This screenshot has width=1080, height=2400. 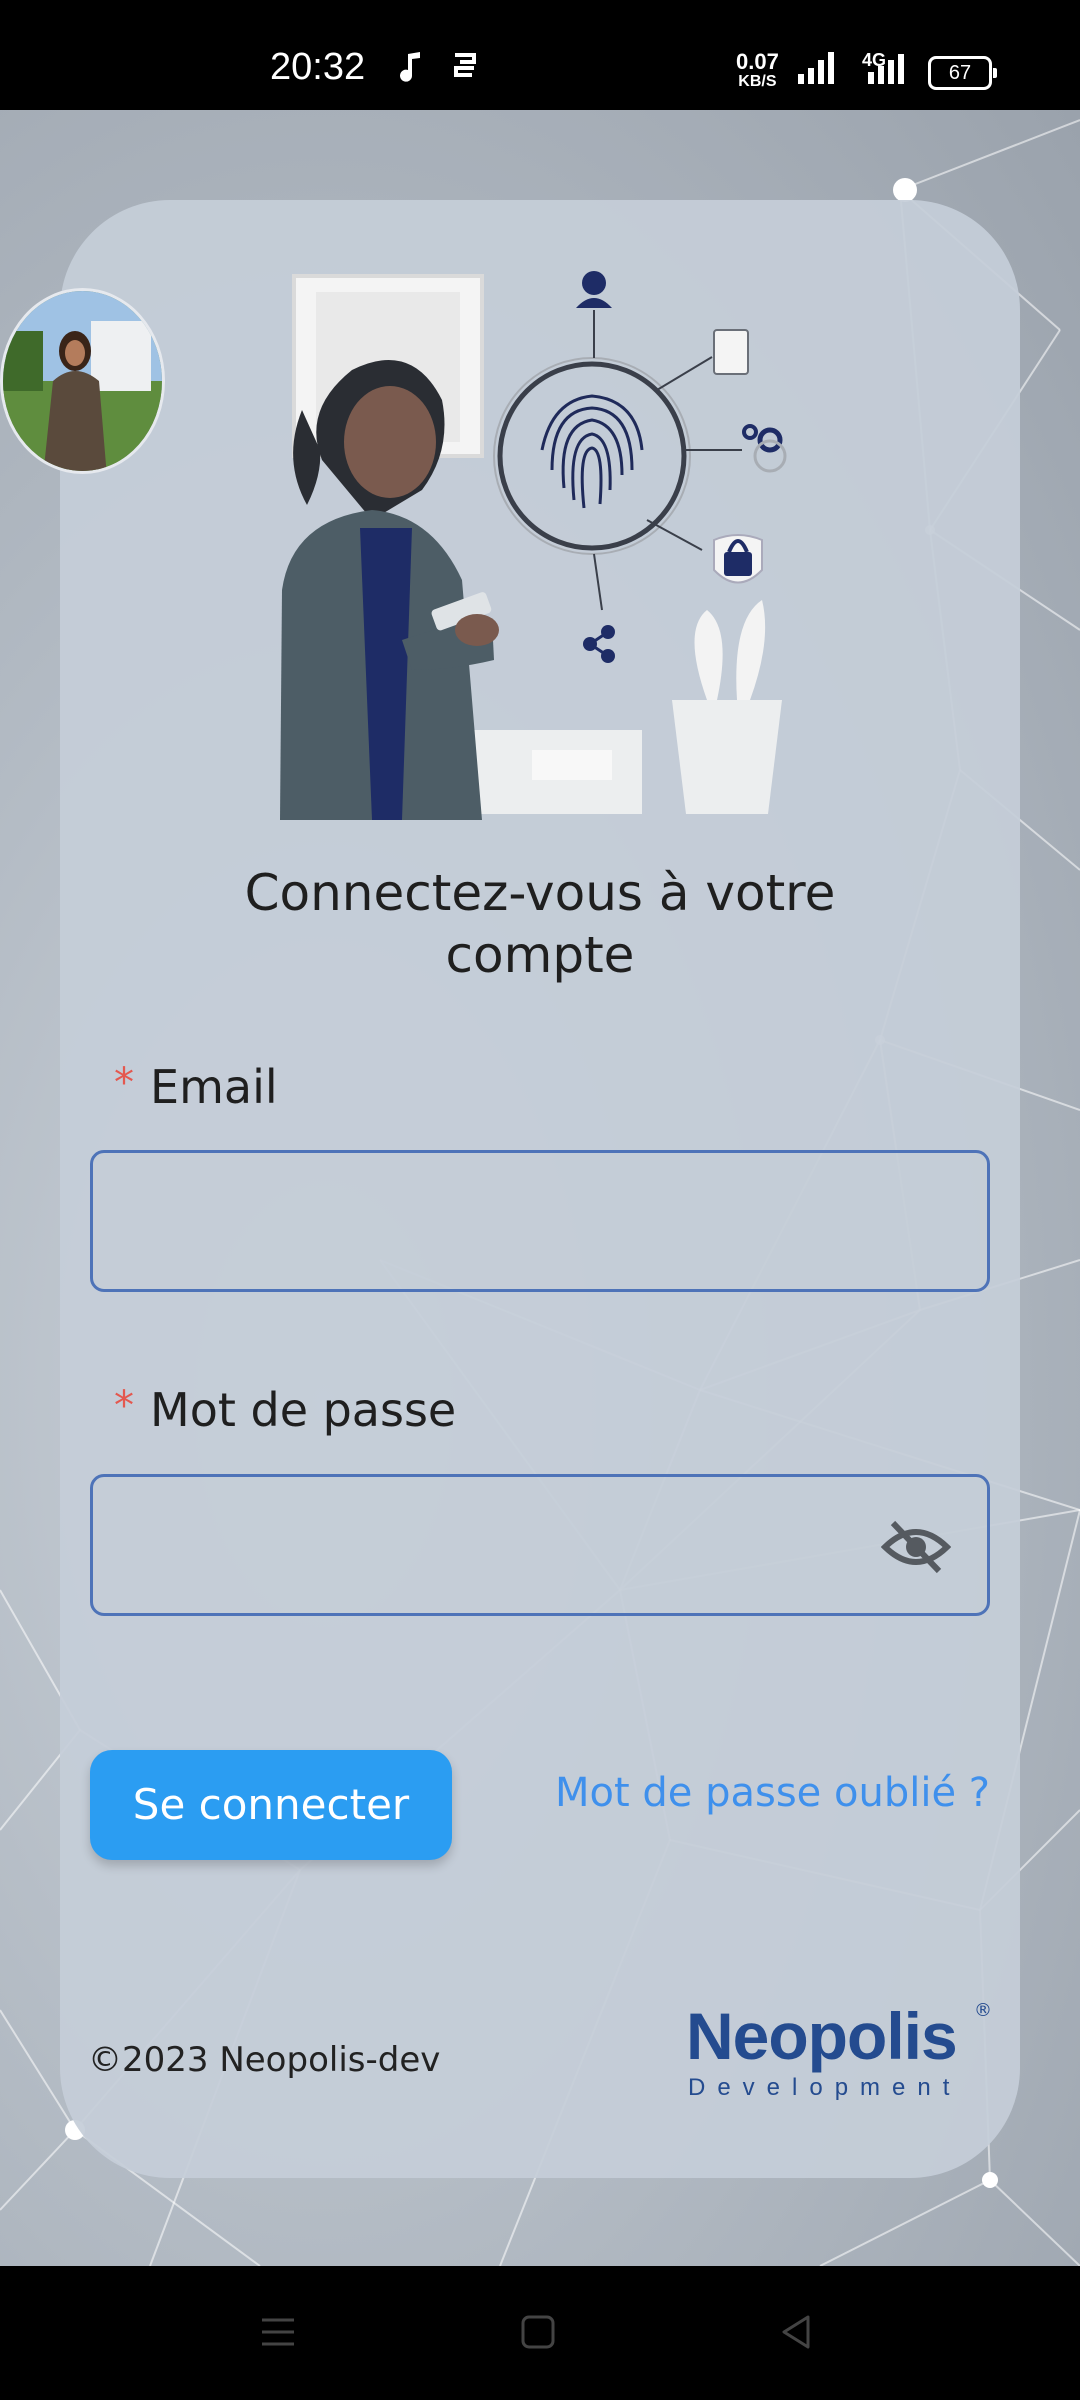 I want to click on avatar-photo, so click(x=82, y=381).